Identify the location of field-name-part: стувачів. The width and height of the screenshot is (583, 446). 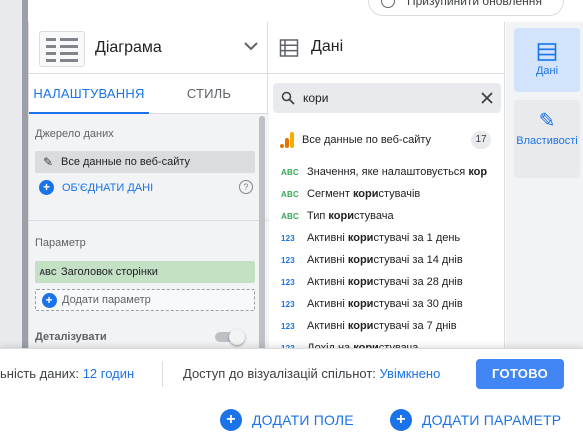
(399, 194).